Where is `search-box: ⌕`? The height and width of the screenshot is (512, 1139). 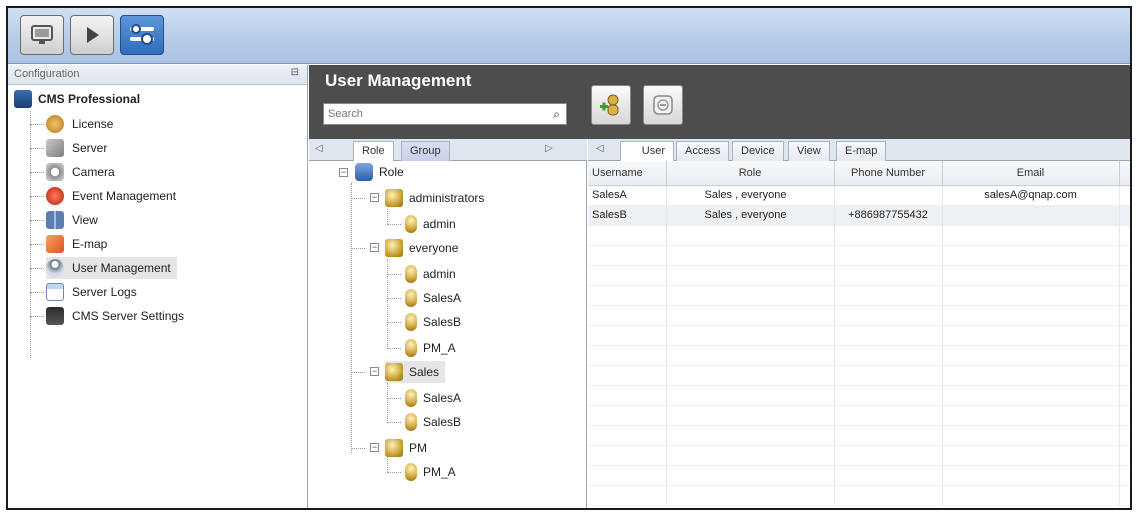
search-box: ⌕ is located at coordinates (445, 114).